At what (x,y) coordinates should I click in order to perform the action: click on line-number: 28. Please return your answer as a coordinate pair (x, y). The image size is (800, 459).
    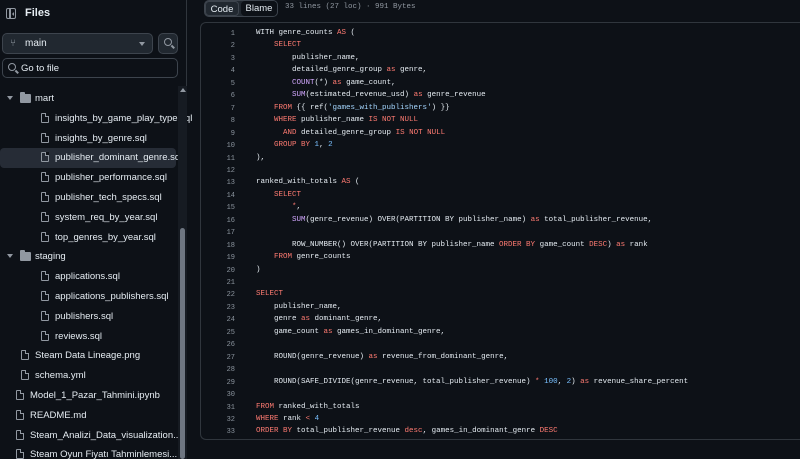
    Looking at the image, I should click on (218, 370).